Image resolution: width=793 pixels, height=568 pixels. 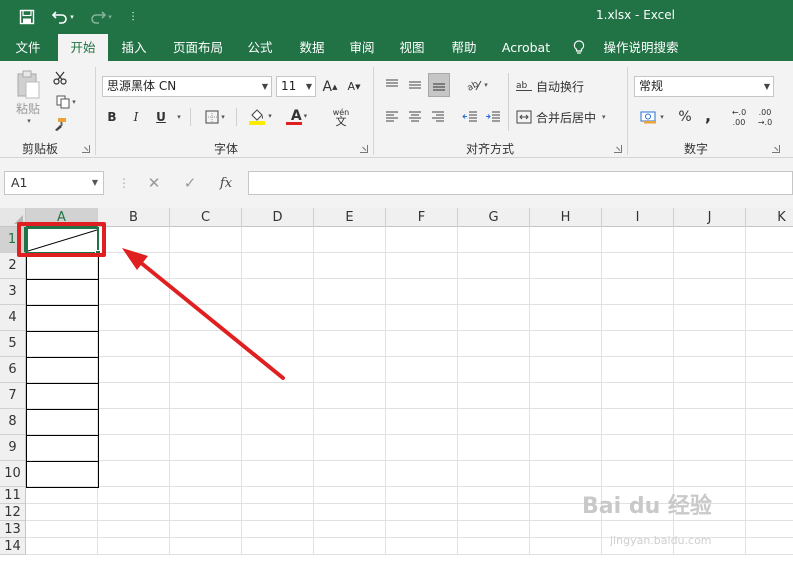 What do you see at coordinates (134, 318) in the screenshot?
I see `cell-b4` at bounding box center [134, 318].